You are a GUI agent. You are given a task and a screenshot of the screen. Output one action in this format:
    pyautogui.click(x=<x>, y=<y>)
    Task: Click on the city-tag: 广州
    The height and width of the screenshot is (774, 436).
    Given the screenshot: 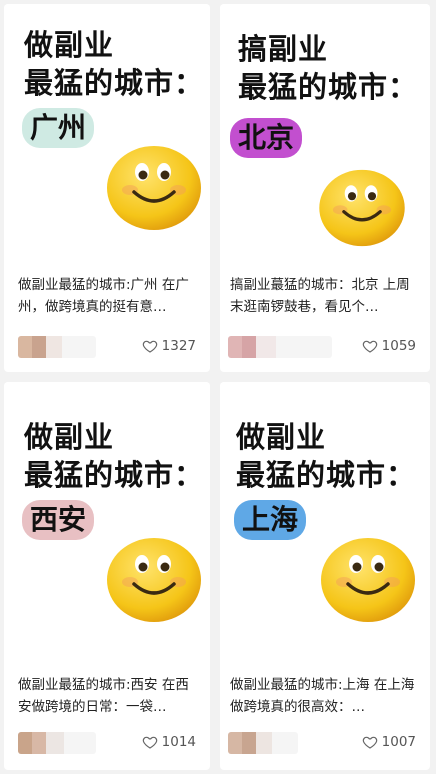 What is the action you would take?
    pyautogui.click(x=58, y=128)
    